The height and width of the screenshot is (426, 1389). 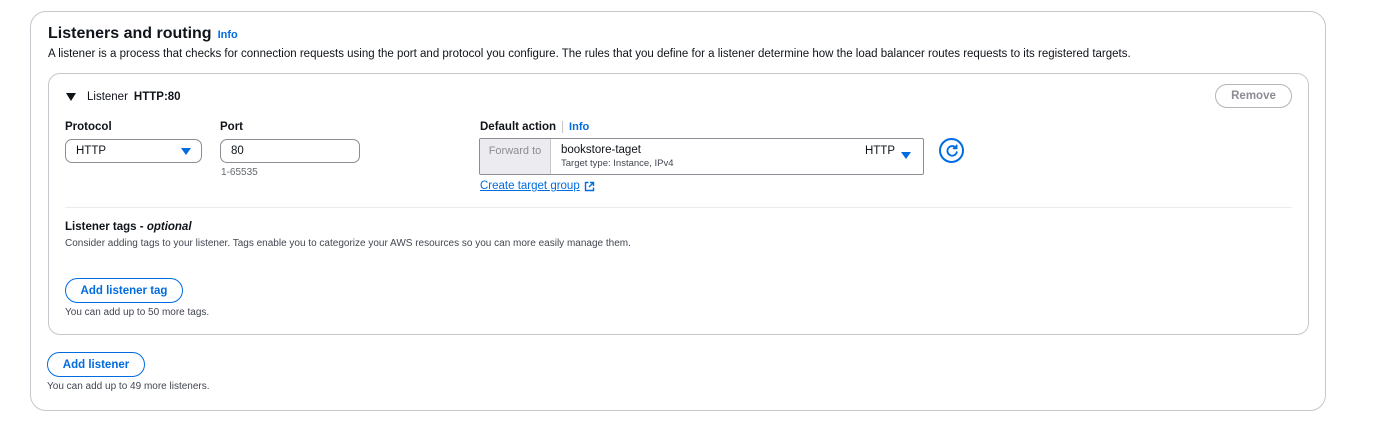 What do you see at coordinates (124, 290) in the screenshot?
I see `add-listener-tag-button: Add listener tag` at bounding box center [124, 290].